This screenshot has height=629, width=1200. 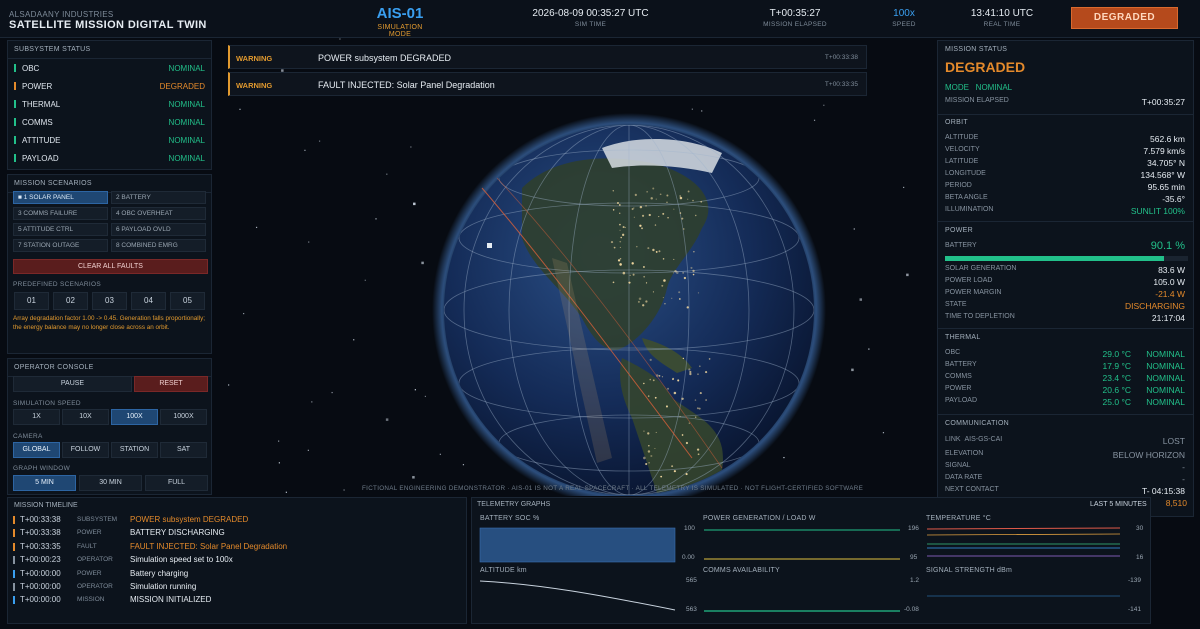 I want to click on timeline-time: T+00:33:35, so click(x=40, y=546).